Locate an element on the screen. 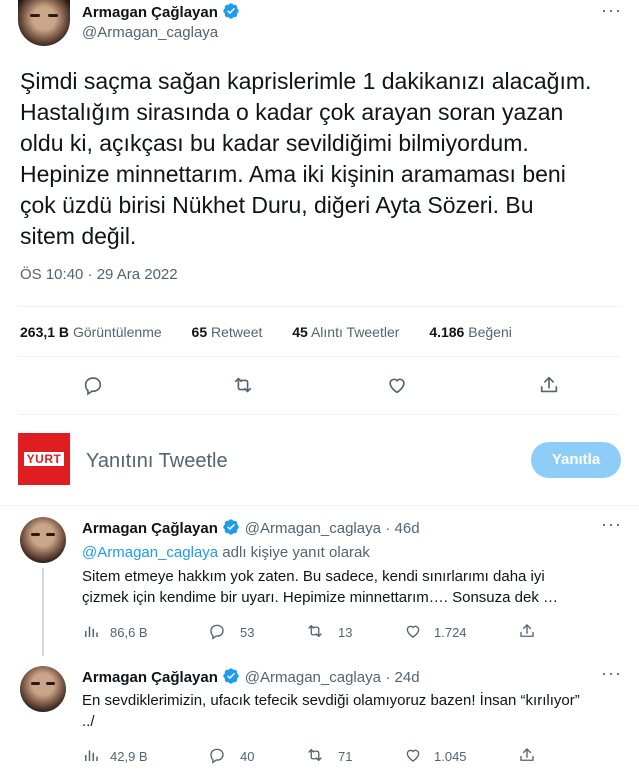  author-name: Armagan Çağlayan is located at coordinates (150, 12).